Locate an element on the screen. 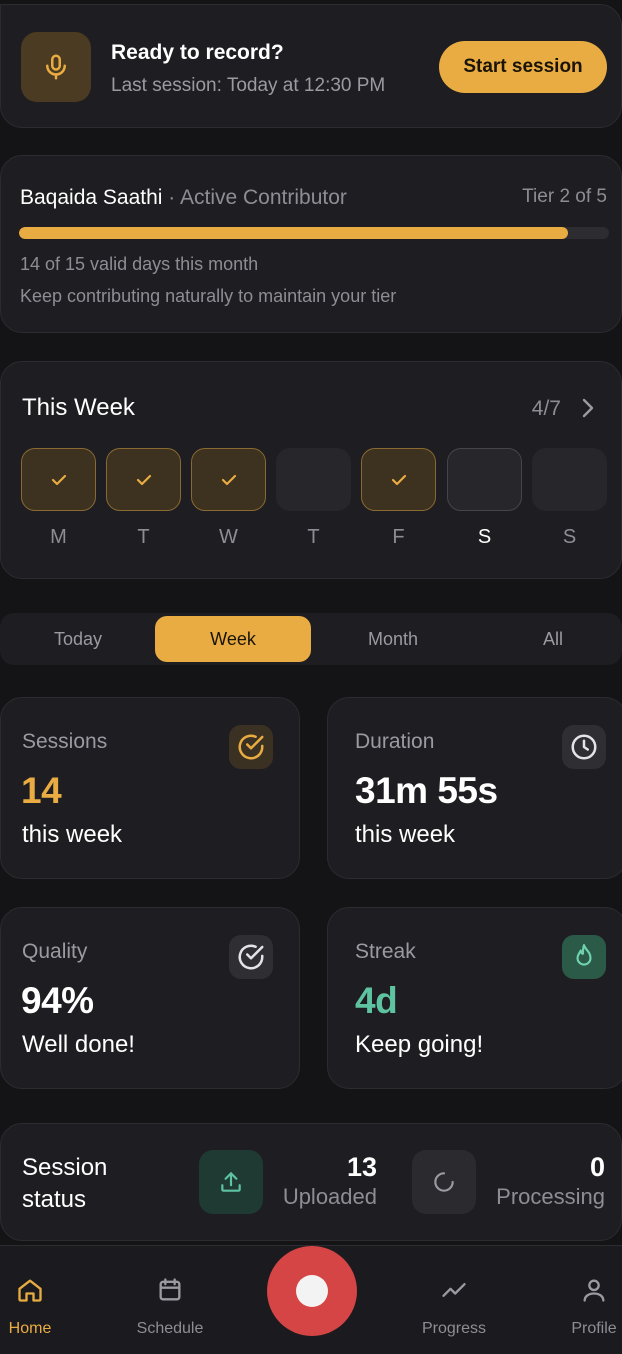 Image resolution: width=622 pixels, height=1354 pixels. duration-sub: this week is located at coordinates (405, 834).